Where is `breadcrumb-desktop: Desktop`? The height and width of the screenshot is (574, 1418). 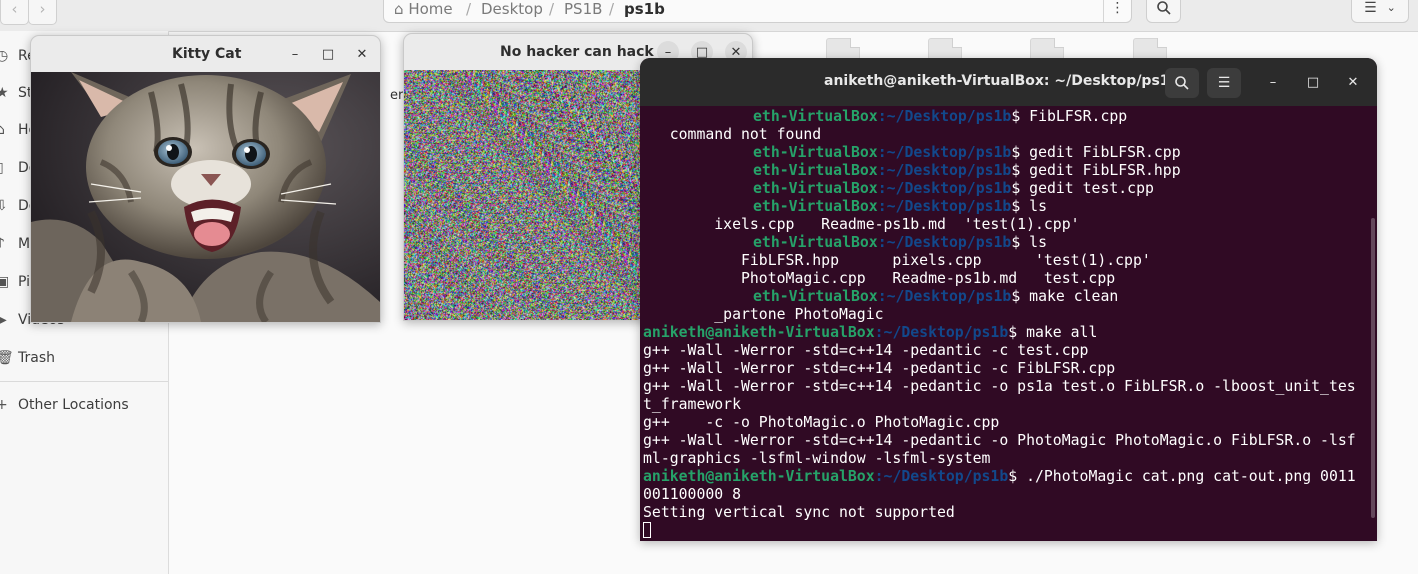
breadcrumb-desktop: Desktop is located at coordinates (512, 9).